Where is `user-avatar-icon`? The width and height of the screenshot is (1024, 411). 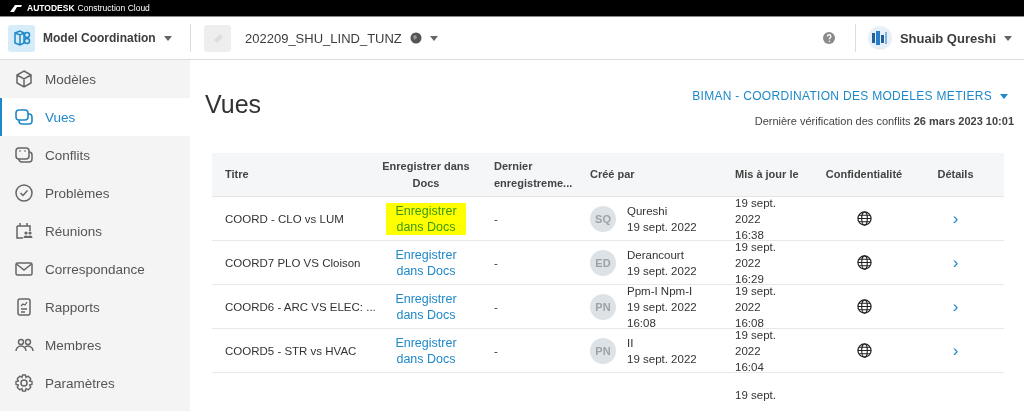
user-avatar-icon is located at coordinates (879, 38).